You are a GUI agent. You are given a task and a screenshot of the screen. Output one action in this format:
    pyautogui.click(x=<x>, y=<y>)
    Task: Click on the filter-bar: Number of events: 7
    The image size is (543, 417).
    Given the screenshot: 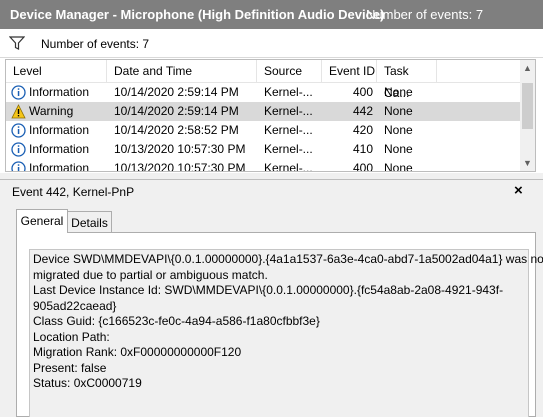 What is the action you would take?
    pyautogui.click(x=271, y=43)
    